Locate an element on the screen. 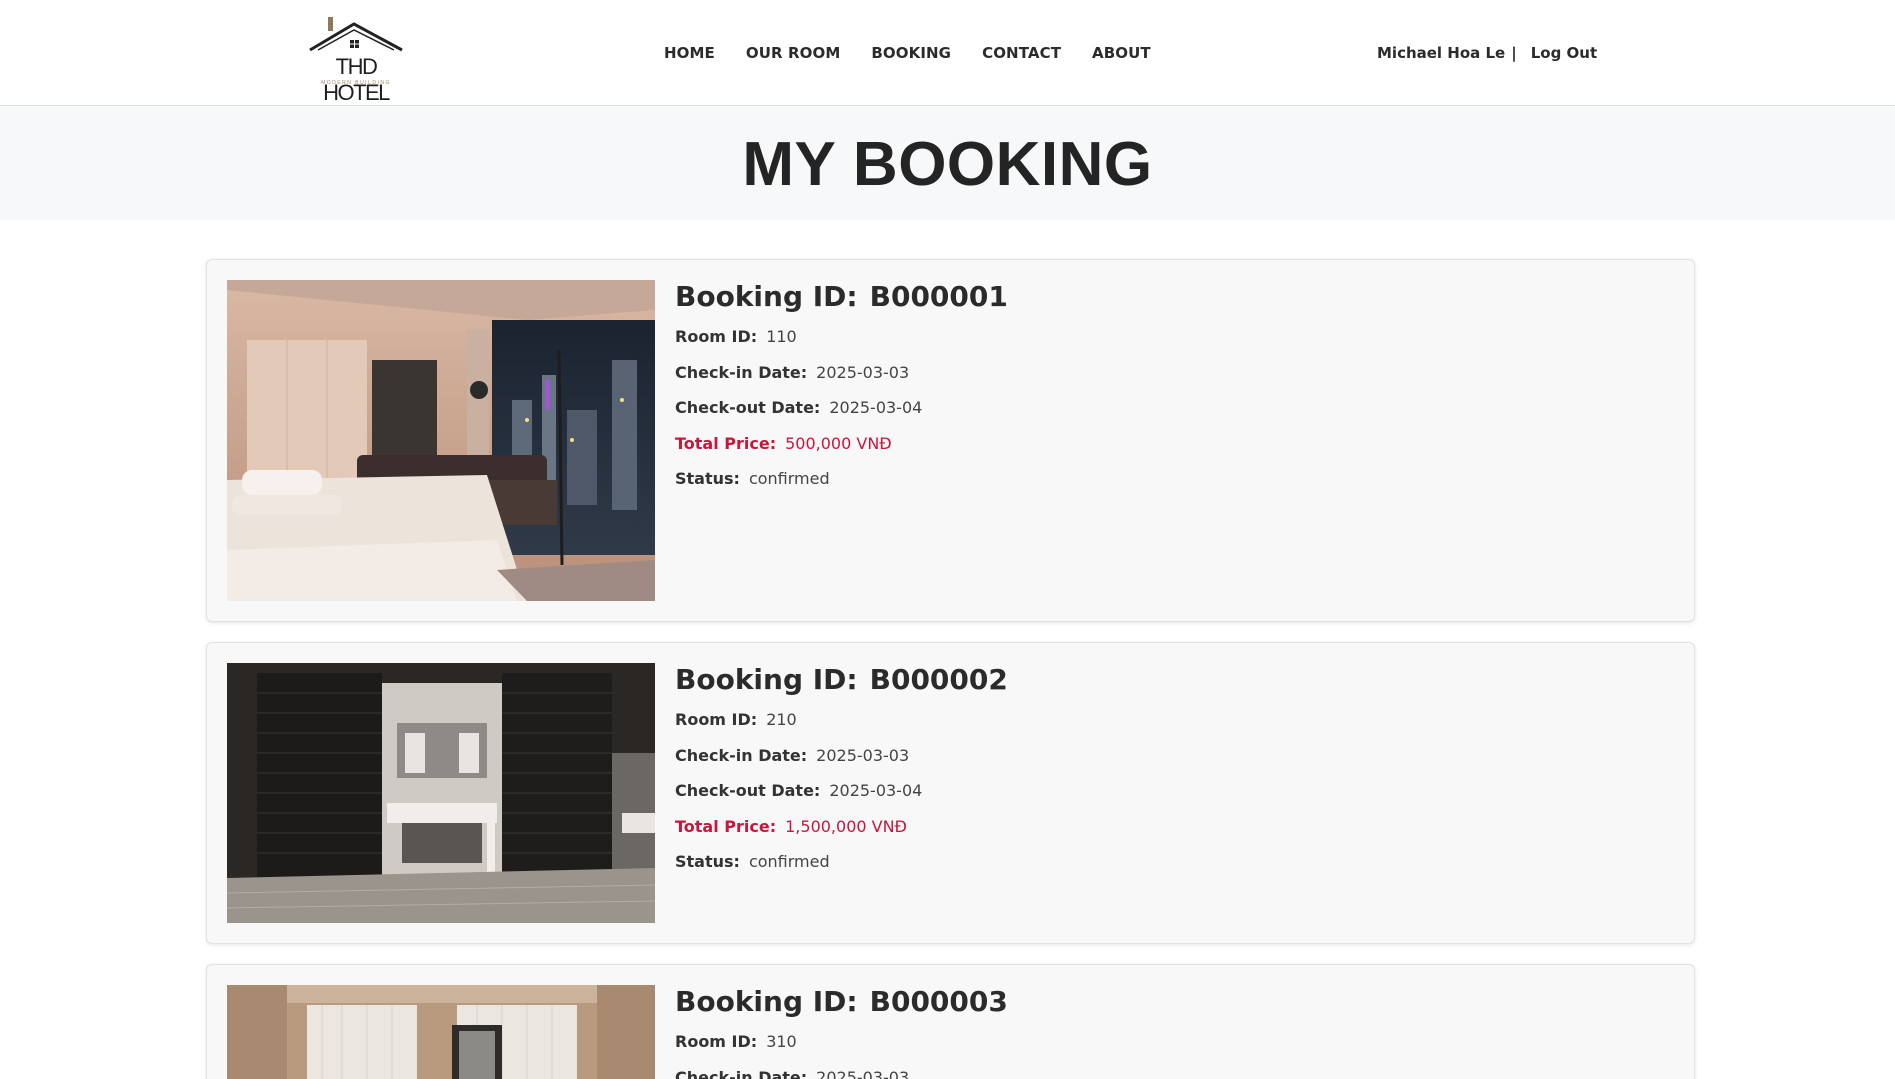 This screenshot has height=1079, width=1895. total-price-row: Total Price: 1,500,000 VNĐ is located at coordinates (841, 835).